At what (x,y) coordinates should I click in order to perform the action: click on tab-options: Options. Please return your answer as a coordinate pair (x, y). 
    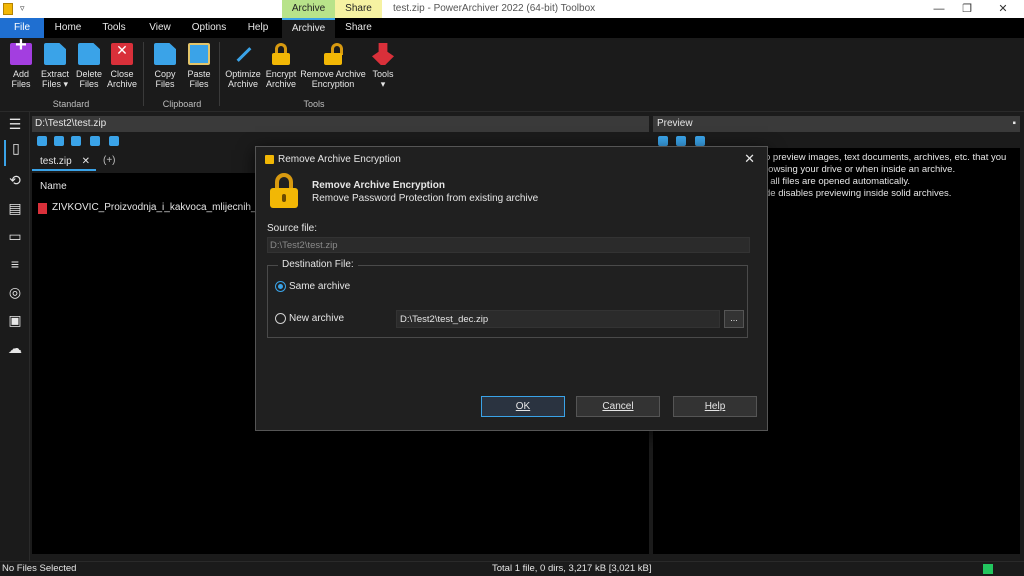
    Looking at the image, I should click on (209, 28).